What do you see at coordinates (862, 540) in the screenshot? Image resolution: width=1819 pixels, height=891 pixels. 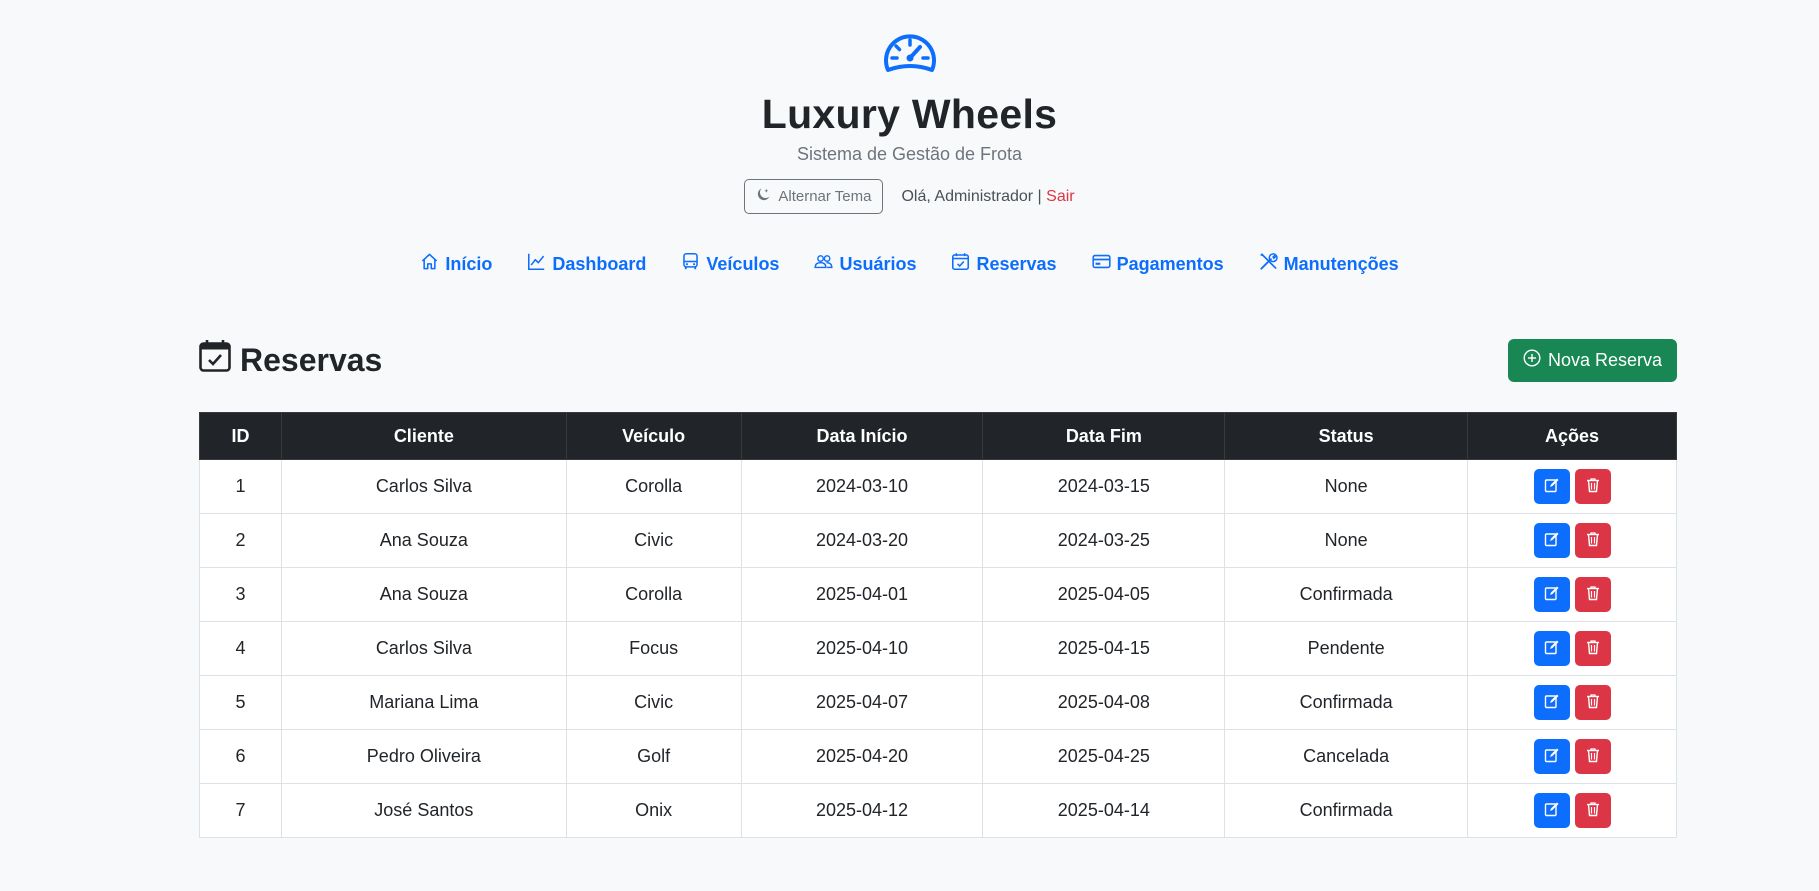 I see `table-cell: 2024-03-20` at bounding box center [862, 540].